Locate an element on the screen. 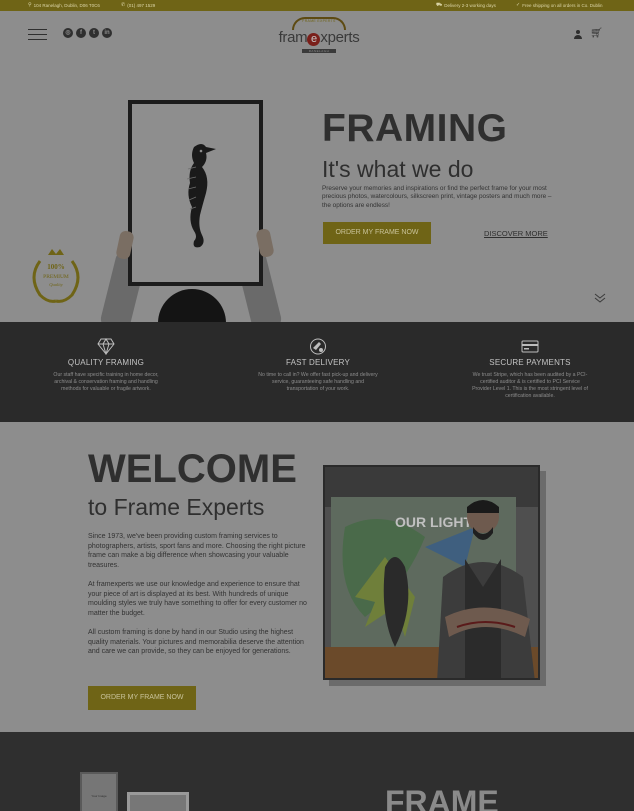 The height and width of the screenshot is (811, 634). card-icon is located at coordinates (530, 346).